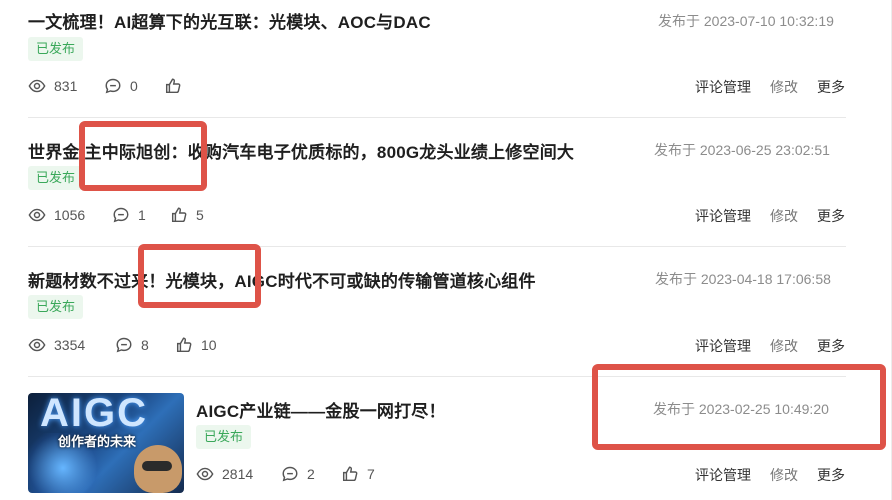  I want to click on mascot-image, so click(158, 469).